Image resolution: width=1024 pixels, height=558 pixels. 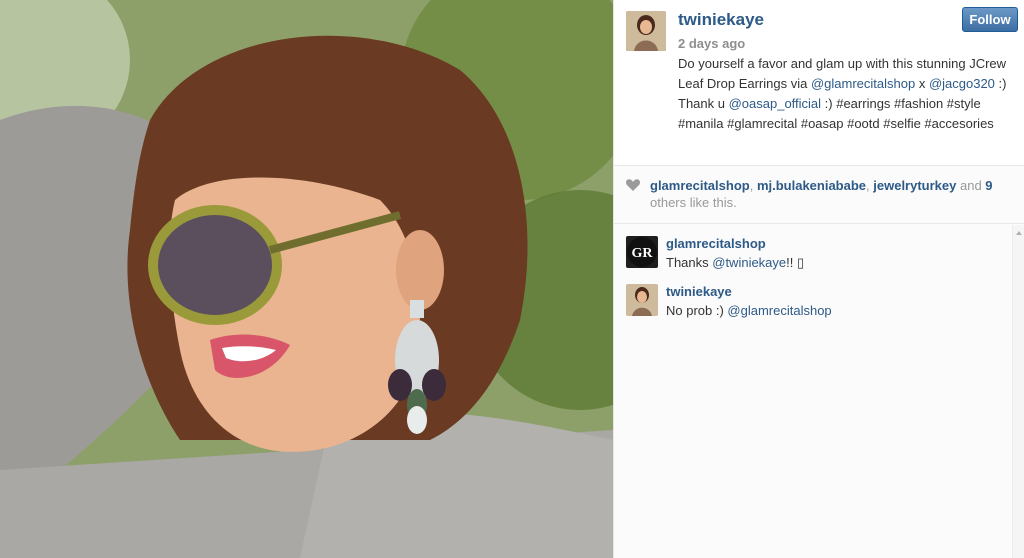 What do you see at coordinates (795, 262) in the screenshot?
I see `comment-text-suffix: !! ▯` at bounding box center [795, 262].